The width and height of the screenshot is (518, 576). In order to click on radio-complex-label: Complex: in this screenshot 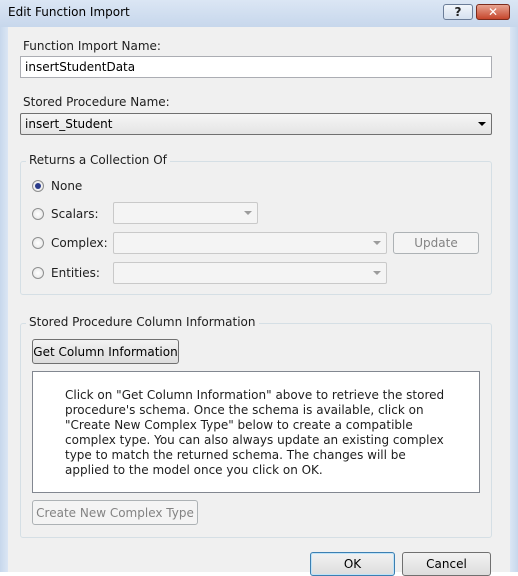, I will do `click(79, 243)`.